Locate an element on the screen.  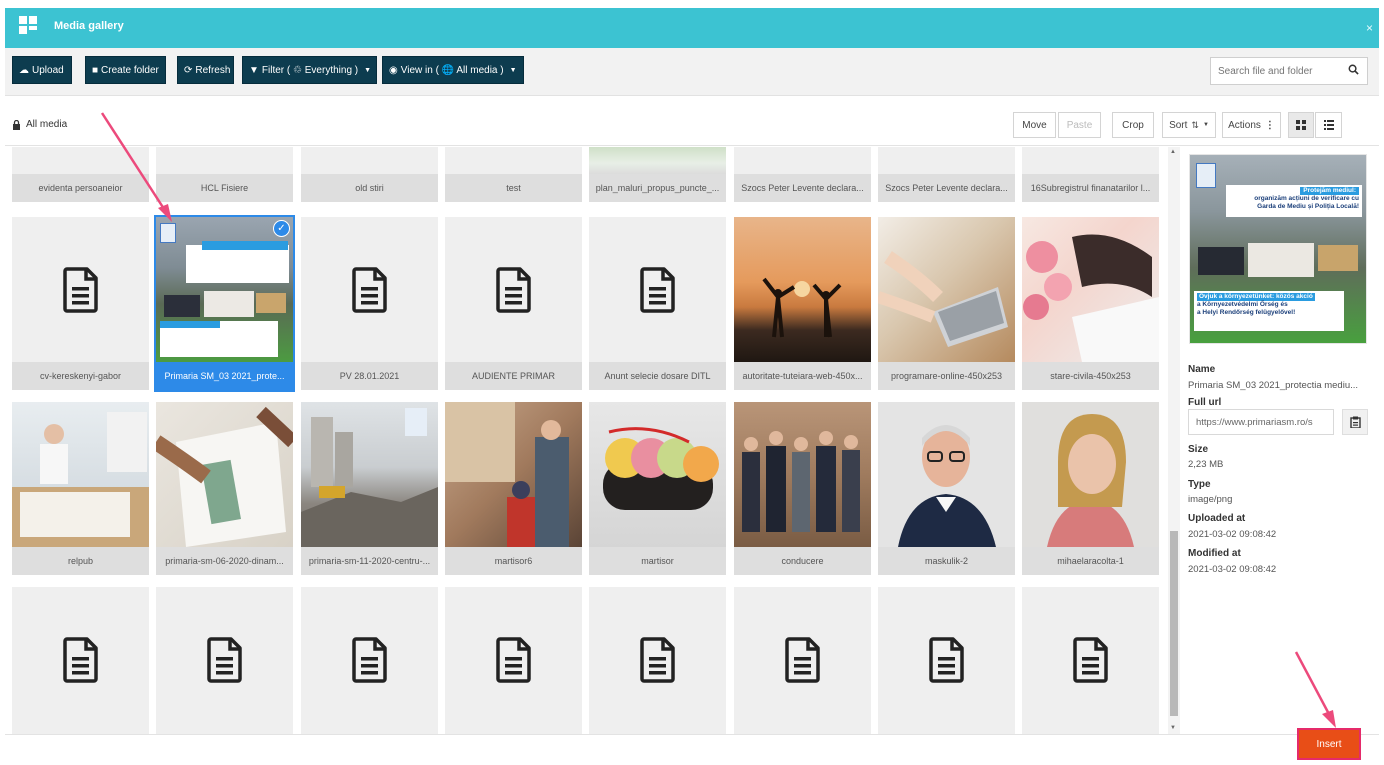
scroll-down-icon: ▼ is located at coordinates (1173, 728).